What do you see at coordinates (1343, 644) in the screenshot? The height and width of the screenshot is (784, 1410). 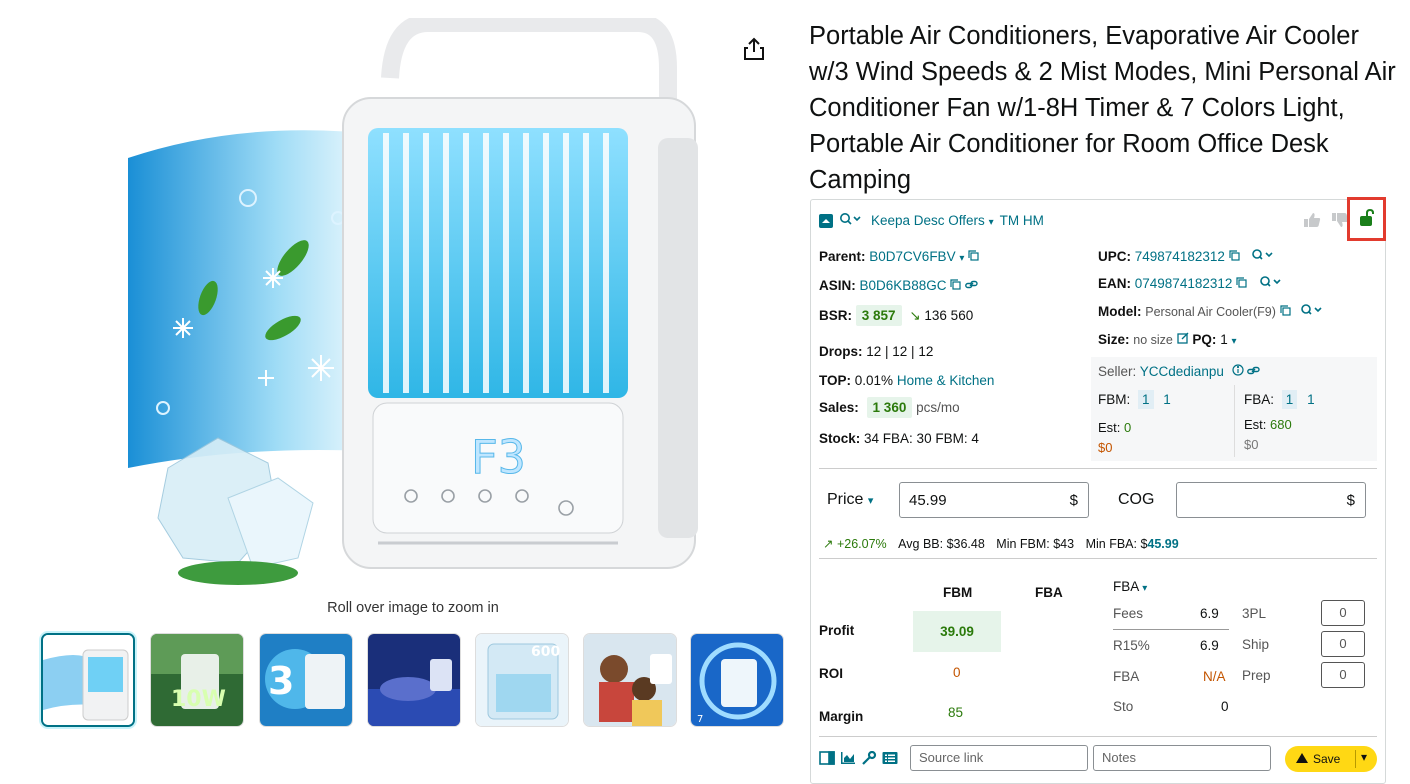 I see `ship-input: 0` at bounding box center [1343, 644].